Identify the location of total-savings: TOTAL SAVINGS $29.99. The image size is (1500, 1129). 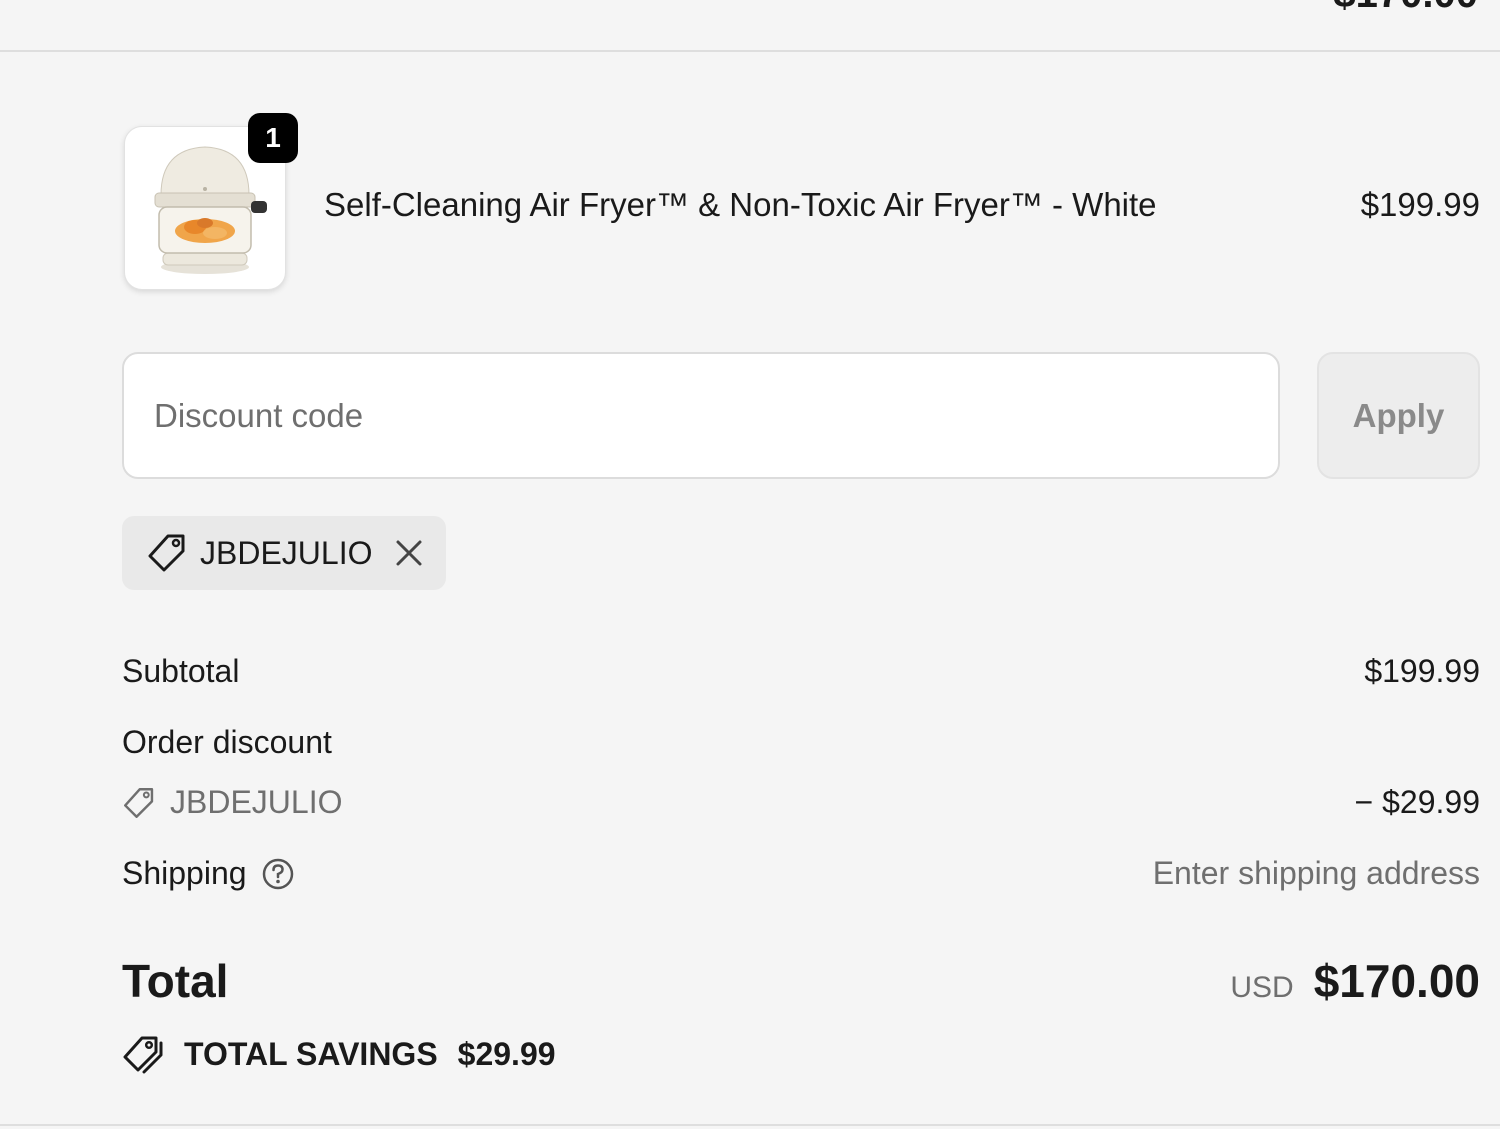
(339, 1054).